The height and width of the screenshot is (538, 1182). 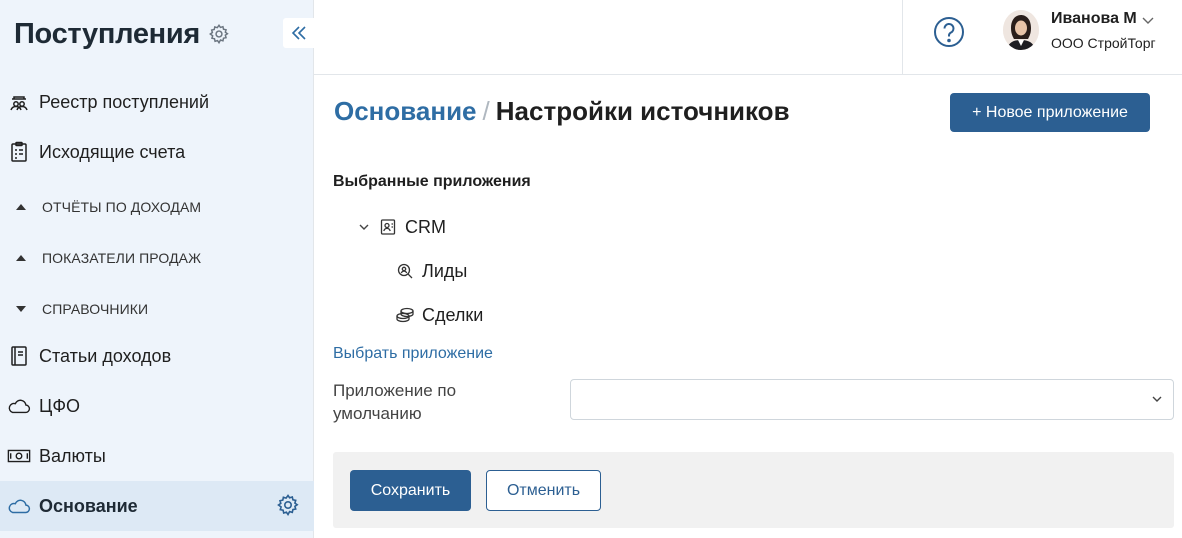 What do you see at coordinates (388, 227) in the screenshot?
I see `contact-card-icon` at bounding box center [388, 227].